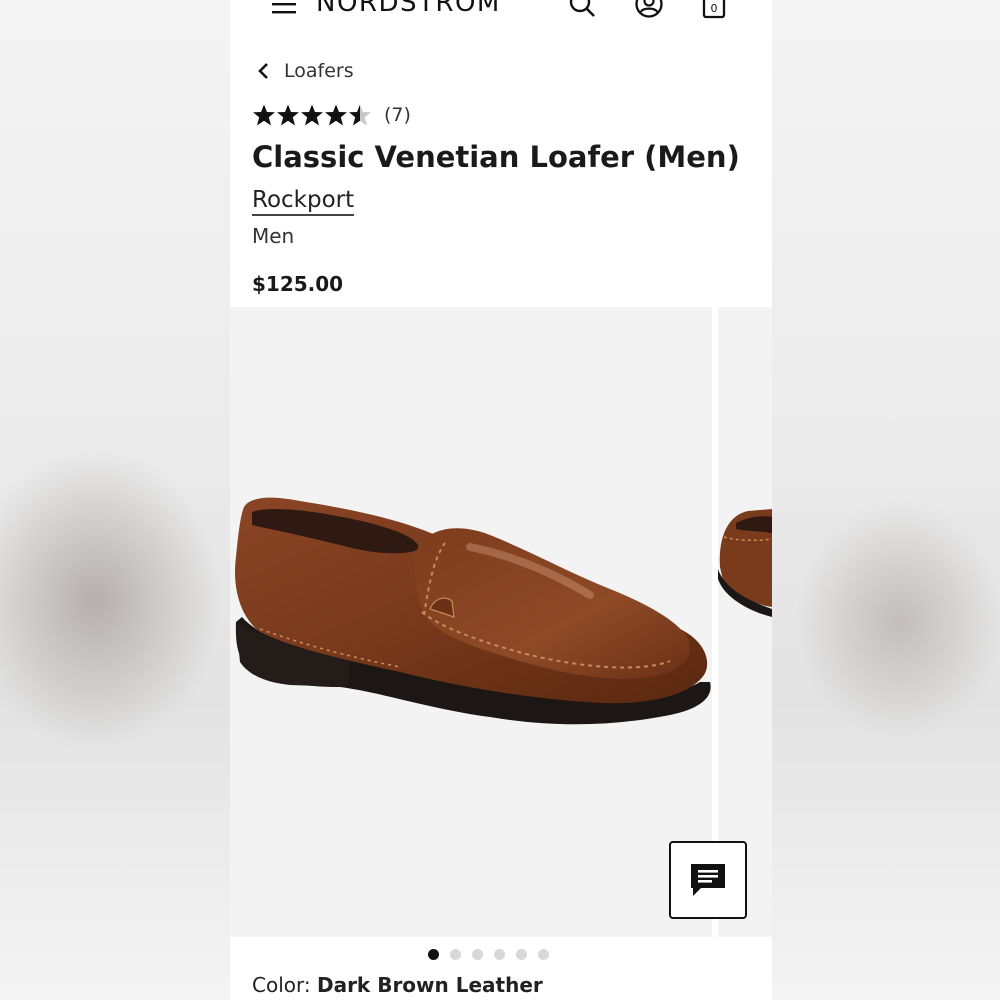 The height and width of the screenshot is (1000, 1000). I want to click on bag-count: 0, so click(714, 8).